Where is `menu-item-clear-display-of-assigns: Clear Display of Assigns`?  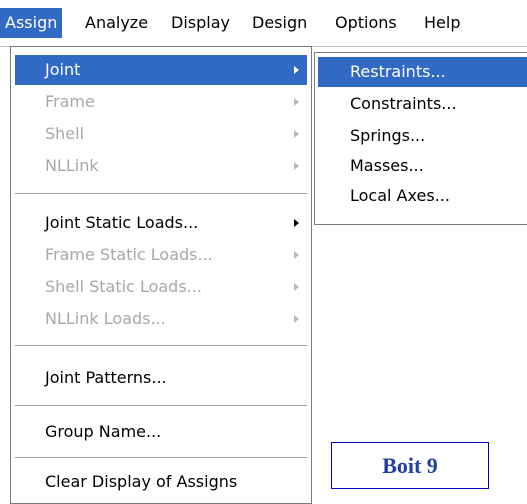
menu-item-clear-display-of-assigns: Clear Display of Assigns is located at coordinates (161, 482).